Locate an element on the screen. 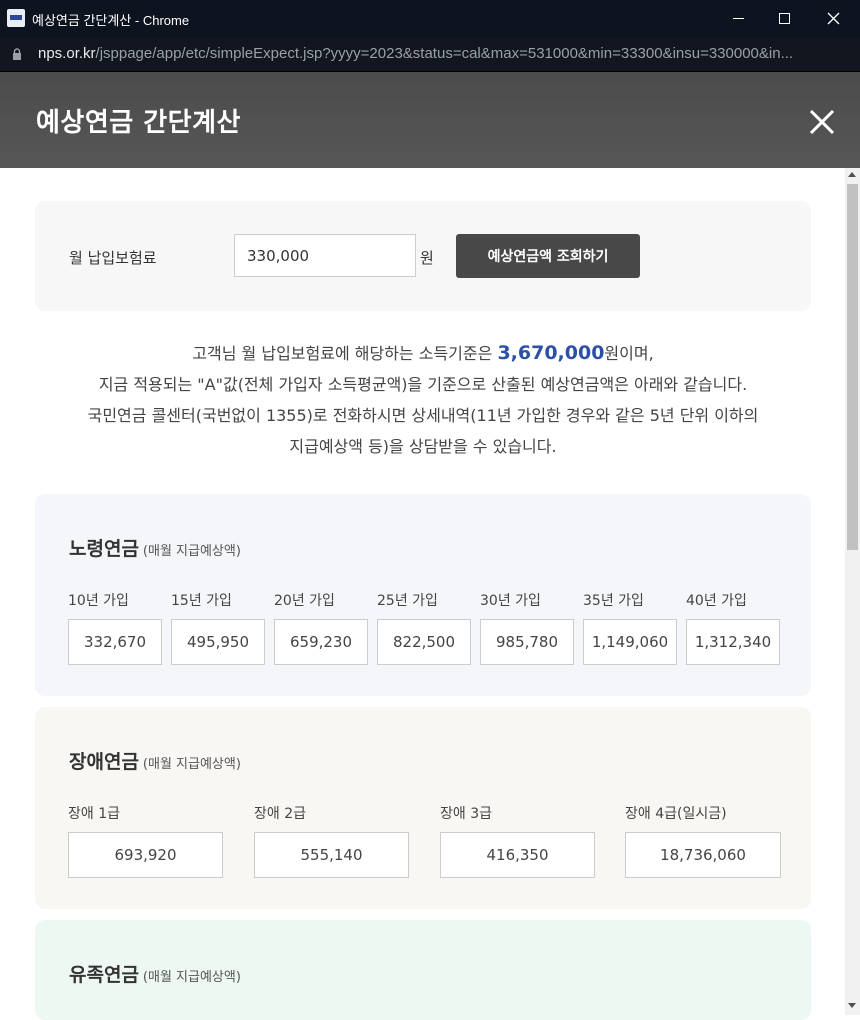 Image resolution: width=860 pixels, height=1020 pixels. minimize-icon is located at coordinates (739, 19).